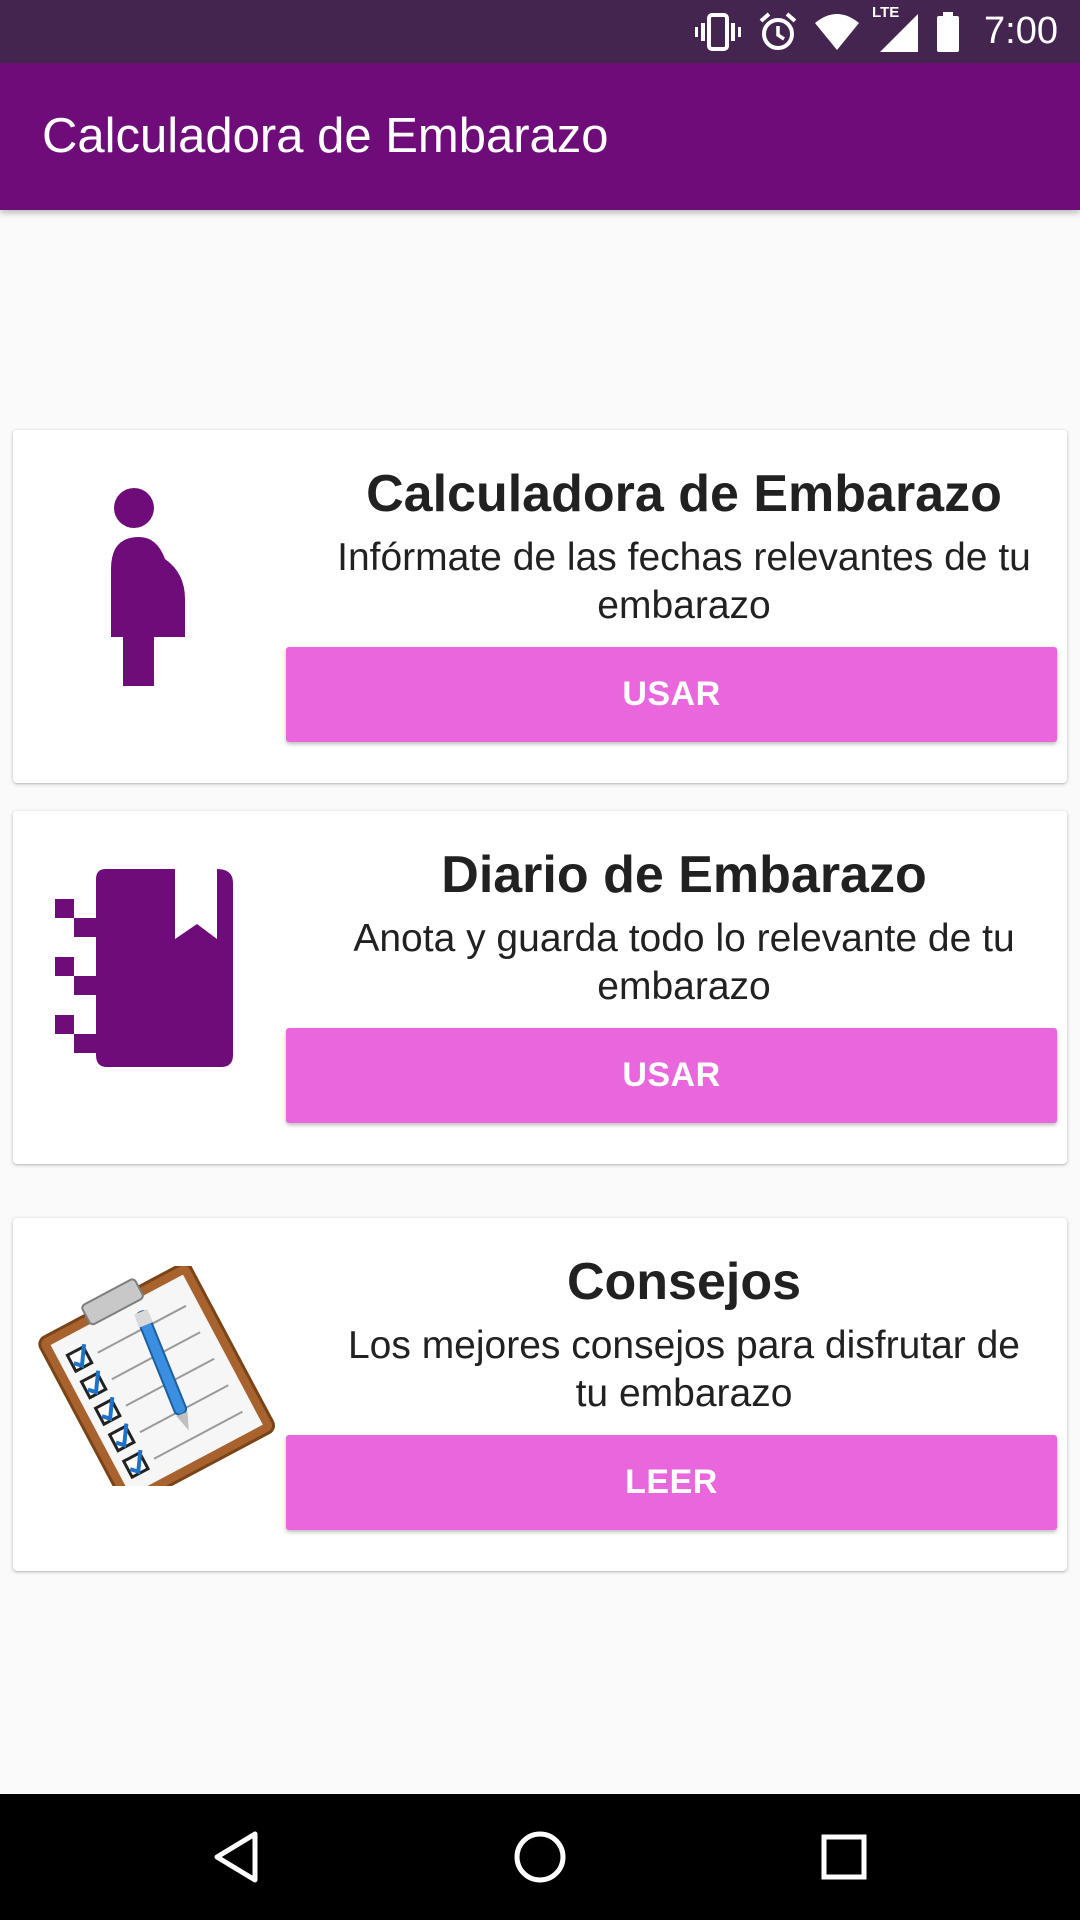 The height and width of the screenshot is (1920, 1080). Describe the element at coordinates (1021, 31) in the screenshot. I see `status-time: 7:00` at that location.